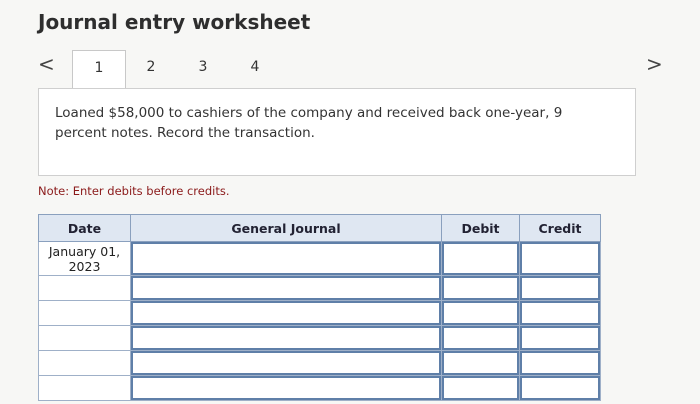 This screenshot has height=404, width=700. What do you see at coordinates (151, 69) in the screenshot?
I see `tab-2: 2` at bounding box center [151, 69].